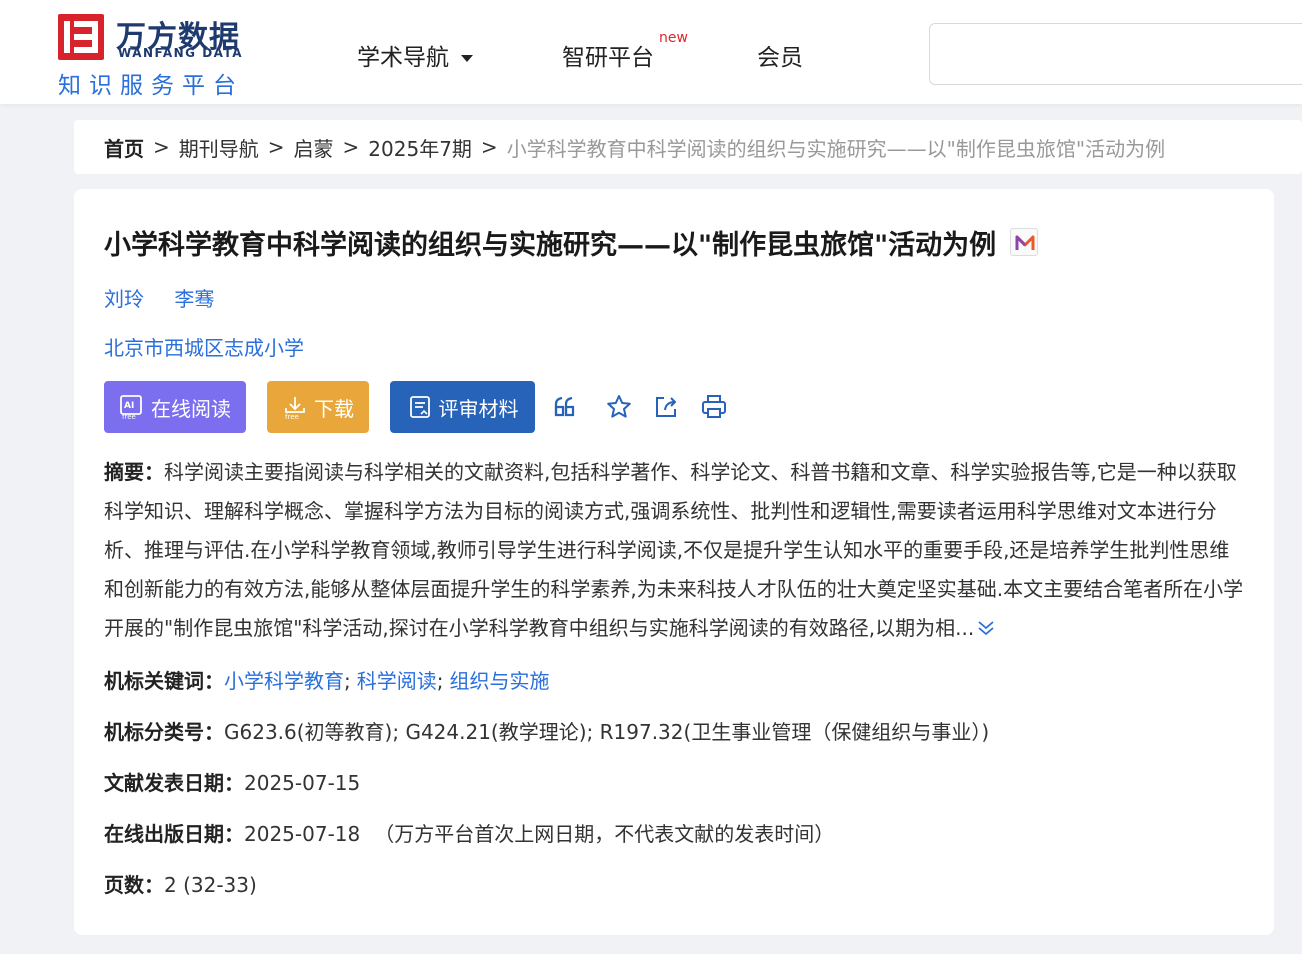  I want to click on nav-academic-guide-label: 学术导航, so click(403, 58).